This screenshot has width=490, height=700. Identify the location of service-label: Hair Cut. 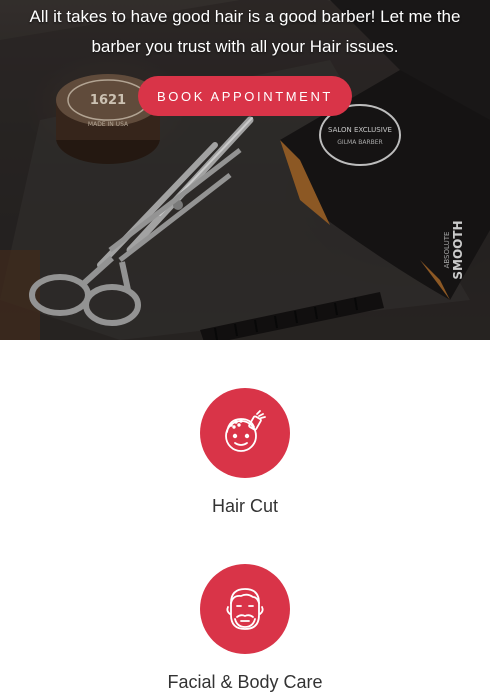
(244, 506).